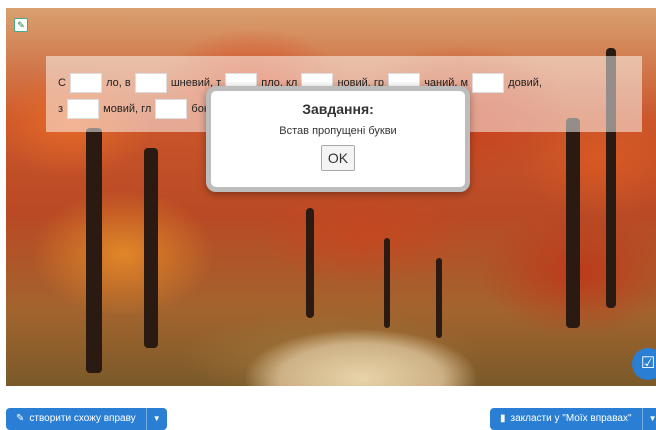 Image resolution: width=656 pixels, height=430 pixels. What do you see at coordinates (338, 109) in the screenshot?
I see `modal-title: Завдання:` at bounding box center [338, 109].